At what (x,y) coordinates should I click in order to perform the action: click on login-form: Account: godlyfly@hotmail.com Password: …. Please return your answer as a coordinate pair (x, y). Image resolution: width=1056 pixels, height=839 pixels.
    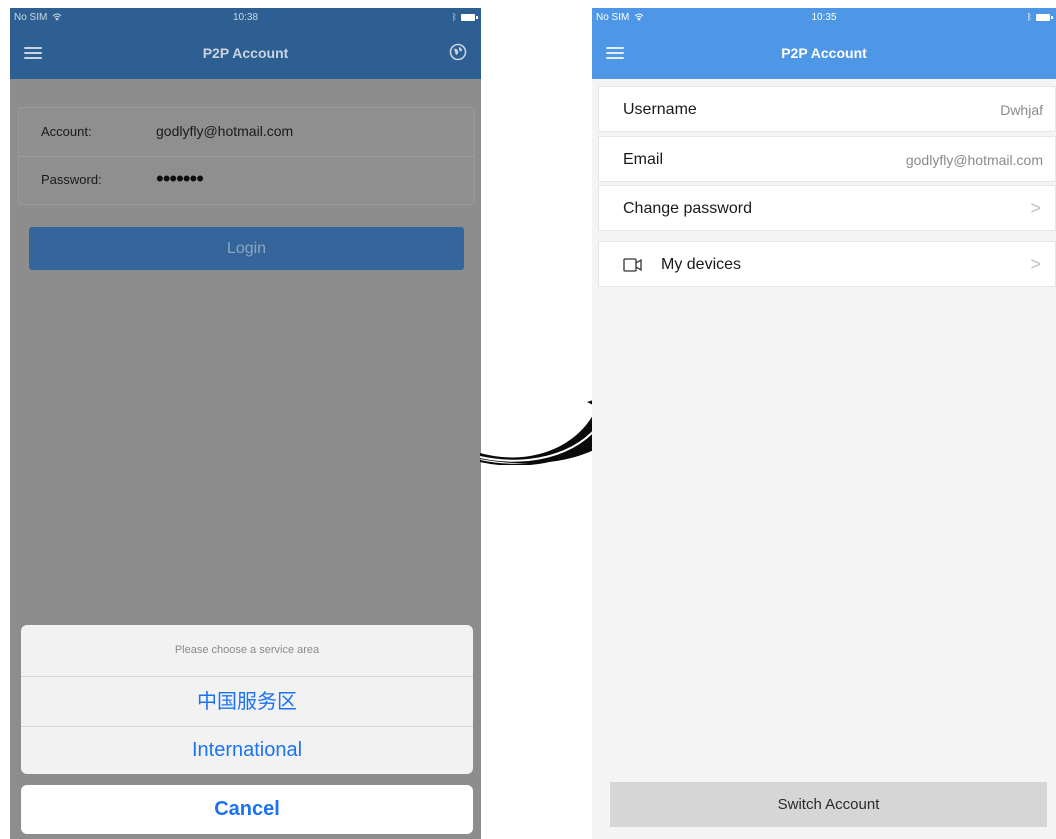
    Looking at the image, I should click on (246, 156).